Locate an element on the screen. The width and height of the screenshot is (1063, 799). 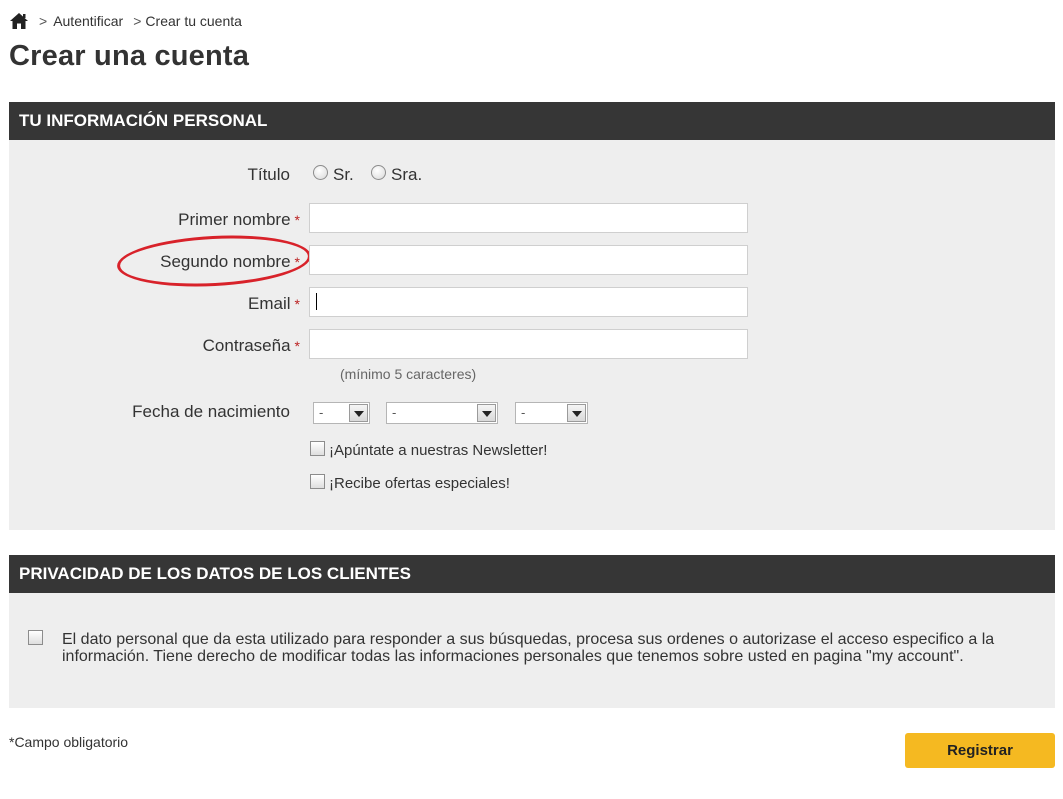
privacy-checkbox is located at coordinates (35, 637).